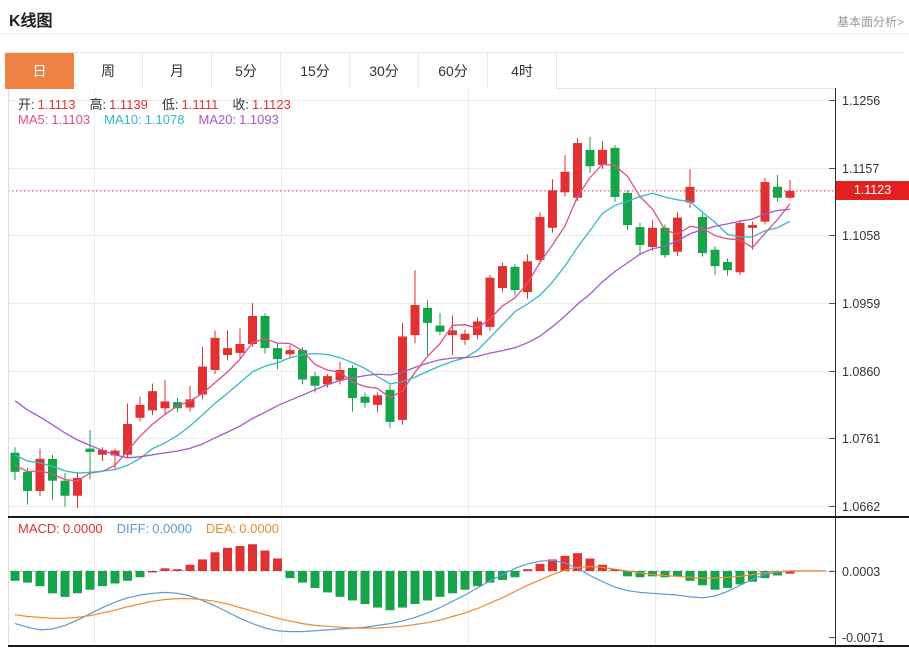 This screenshot has height=652, width=909. I want to click on tab-周: 周, so click(108, 71).